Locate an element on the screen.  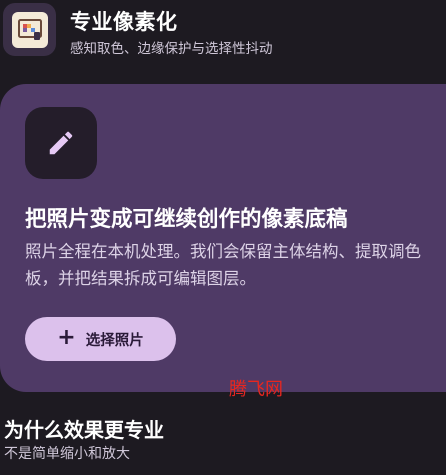
app-icon is located at coordinates (29, 29).